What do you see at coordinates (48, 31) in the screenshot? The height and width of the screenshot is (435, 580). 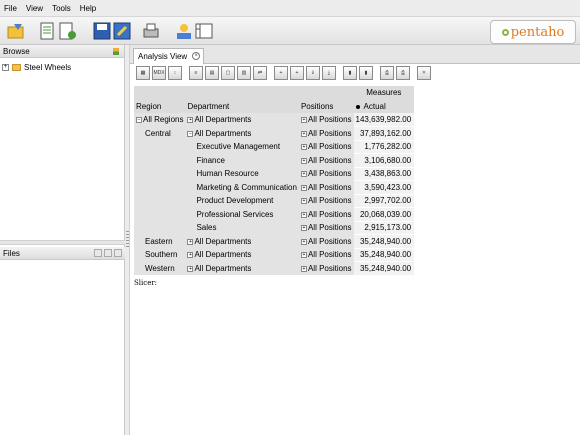 I see `new-report-icon` at bounding box center [48, 31].